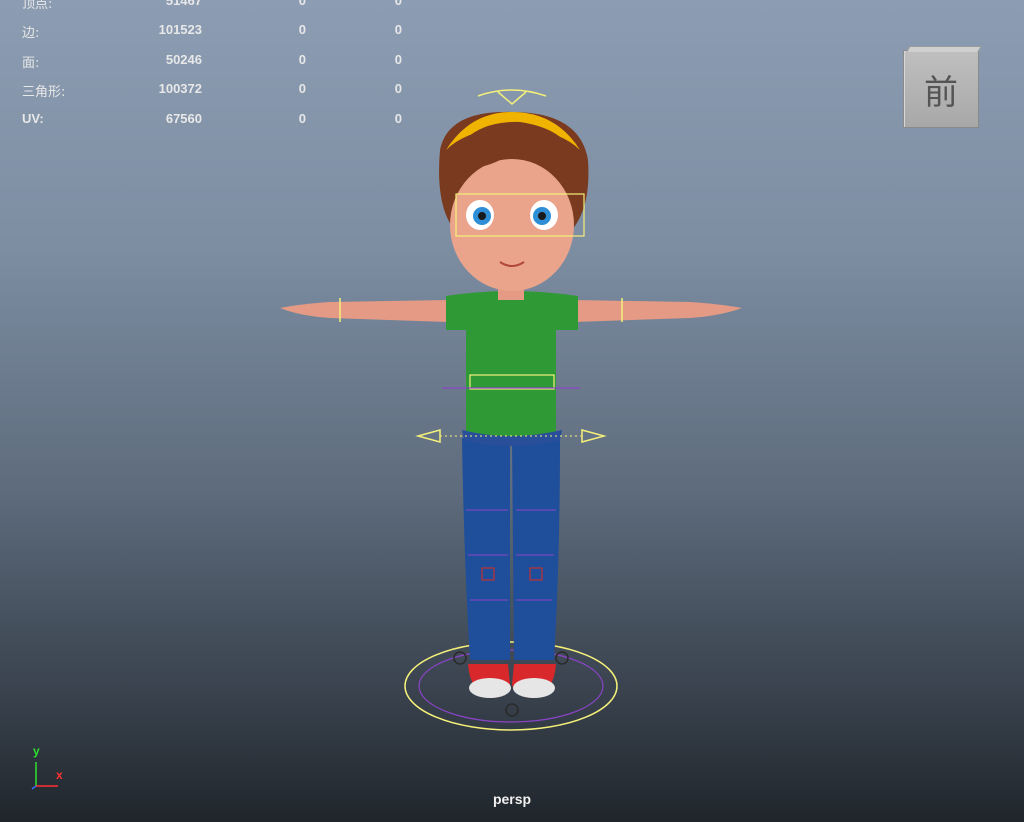 This screenshot has width=1024, height=822. What do you see at coordinates (514, 194) in the screenshot?
I see `head` at bounding box center [514, 194].